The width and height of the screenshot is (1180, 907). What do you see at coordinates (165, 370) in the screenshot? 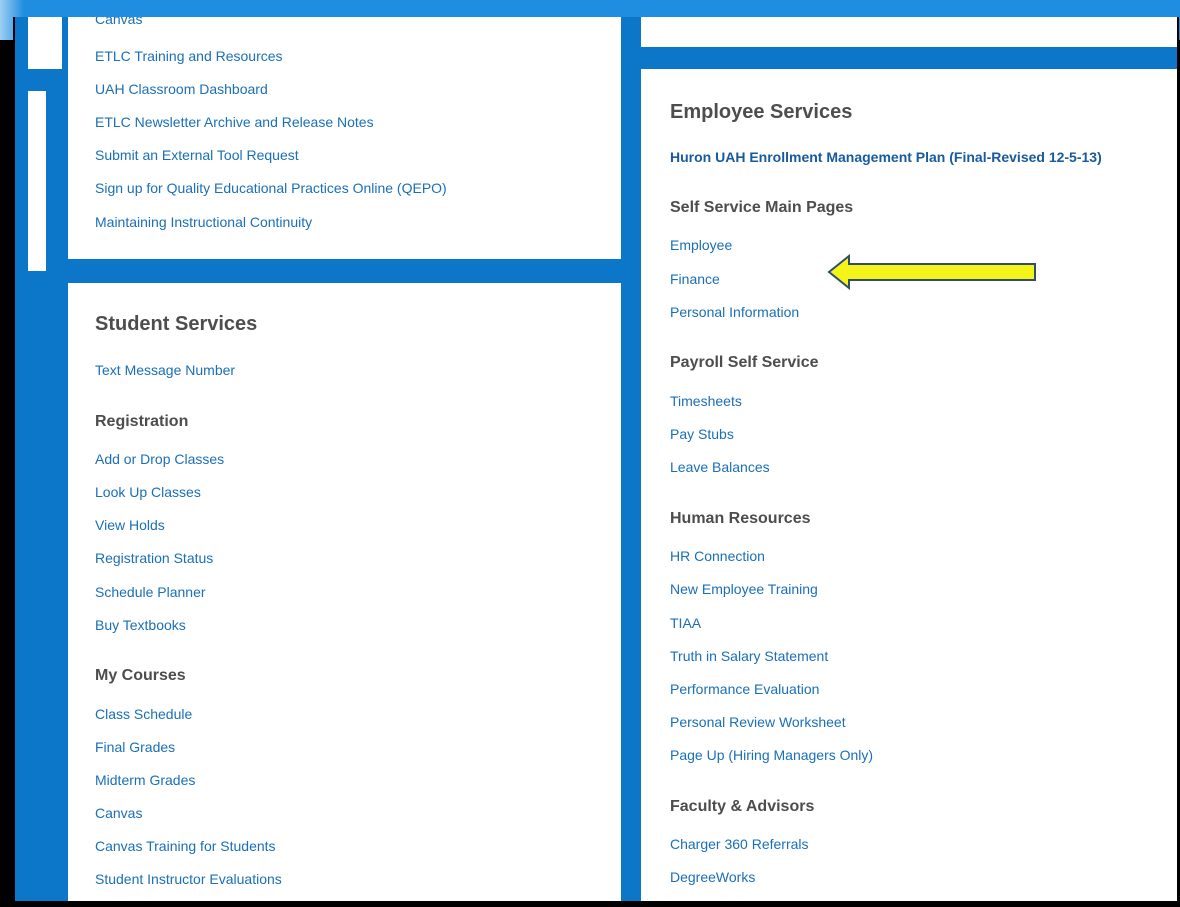
I see `text-message-number-link: Text Message Number` at bounding box center [165, 370].